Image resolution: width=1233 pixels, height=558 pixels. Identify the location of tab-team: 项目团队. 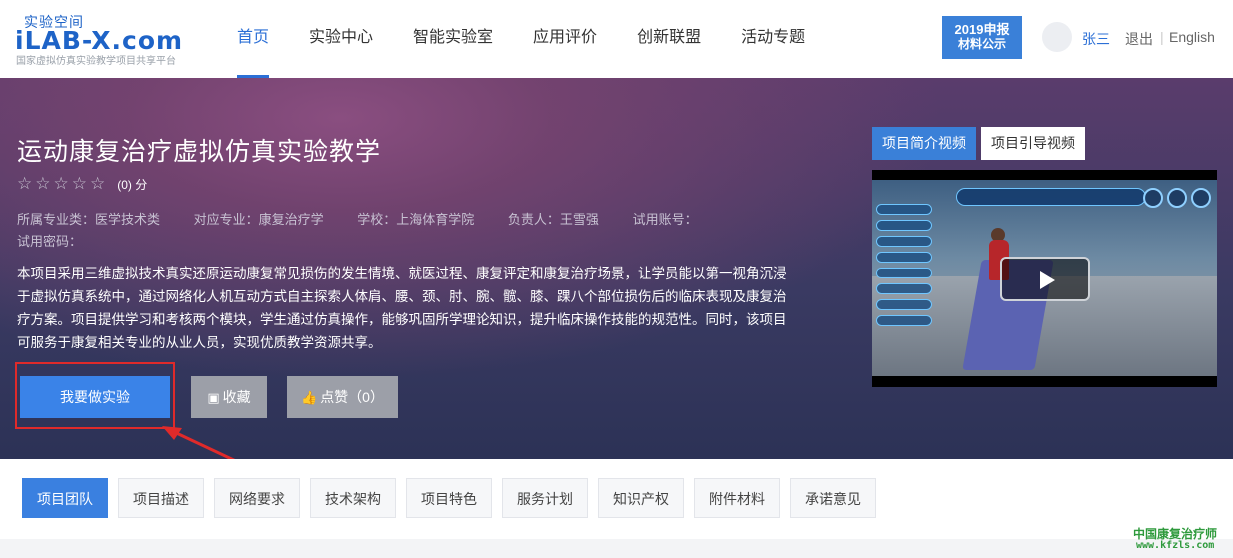
(65, 498).